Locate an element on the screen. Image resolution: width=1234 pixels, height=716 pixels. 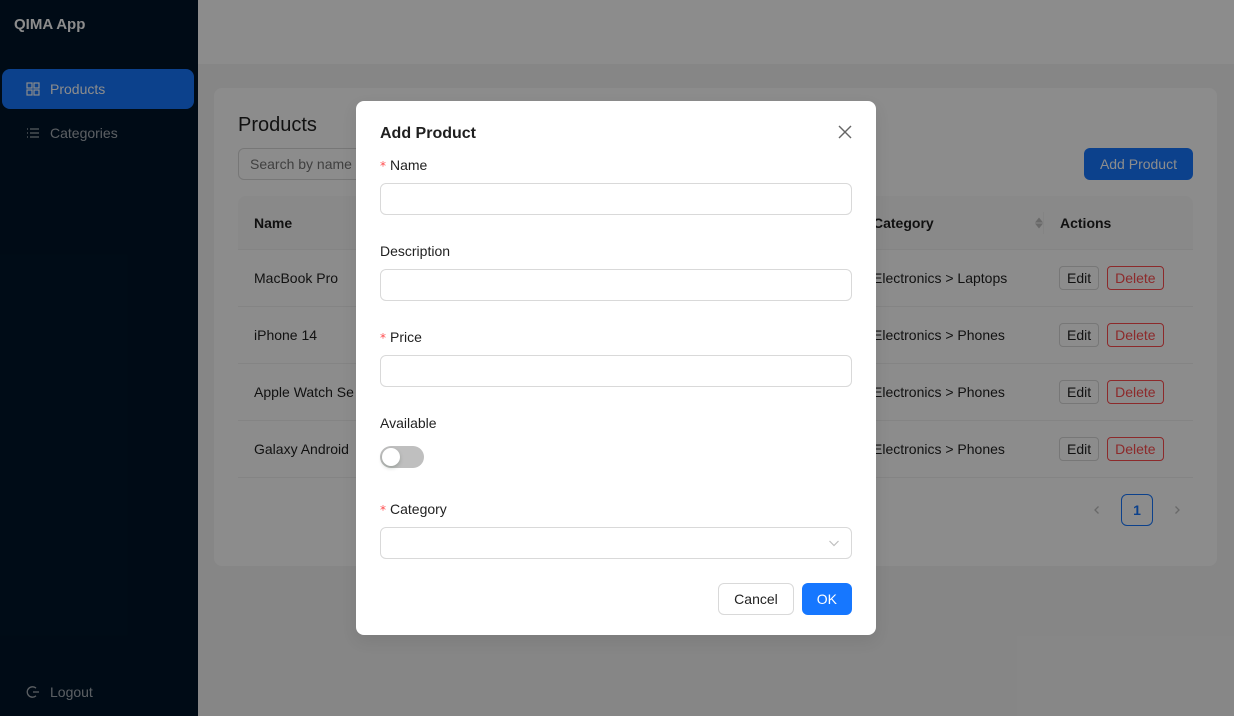
available-label: Available is located at coordinates (408, 423).